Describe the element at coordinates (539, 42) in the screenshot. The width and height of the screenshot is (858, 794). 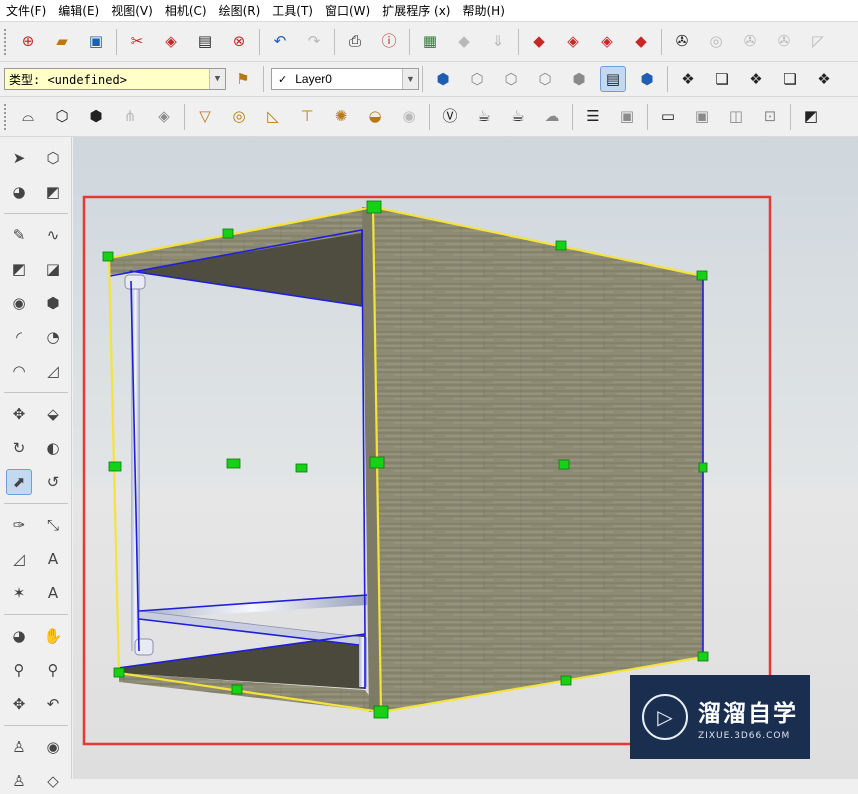
I see `warehouse-icon: ◆` at that location.